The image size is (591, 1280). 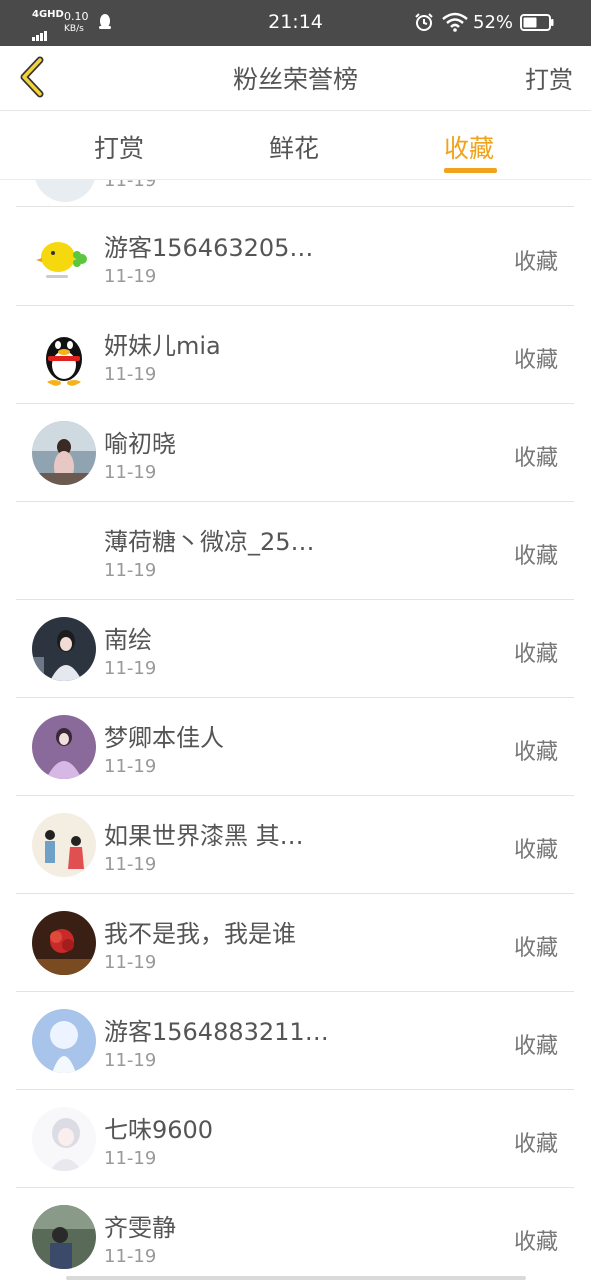 I want to click on list-item: 喻初晓 11-19 收藏, so click(x=295, y=453).